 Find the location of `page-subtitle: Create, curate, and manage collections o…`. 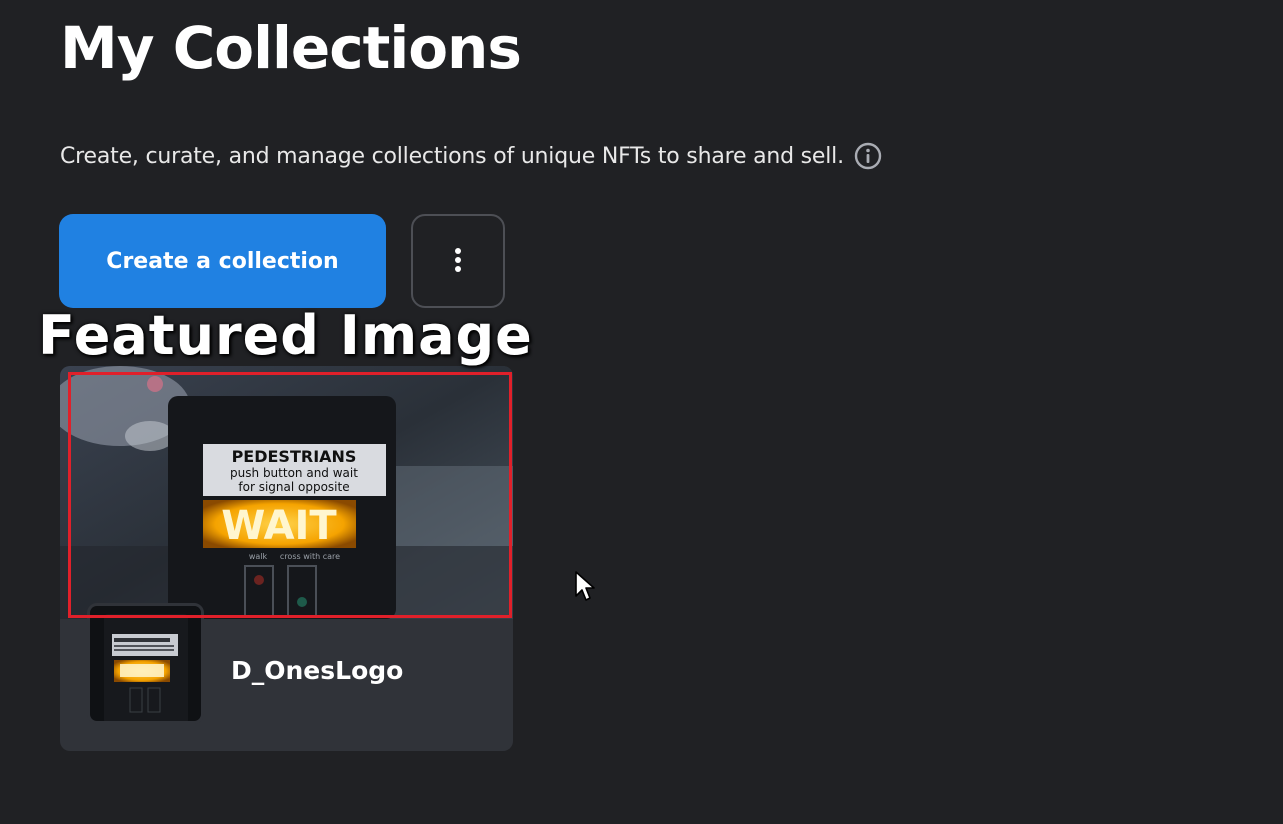

page-subtitle: Create, curate, and manage collections o… is located at coordinates (452, 156).